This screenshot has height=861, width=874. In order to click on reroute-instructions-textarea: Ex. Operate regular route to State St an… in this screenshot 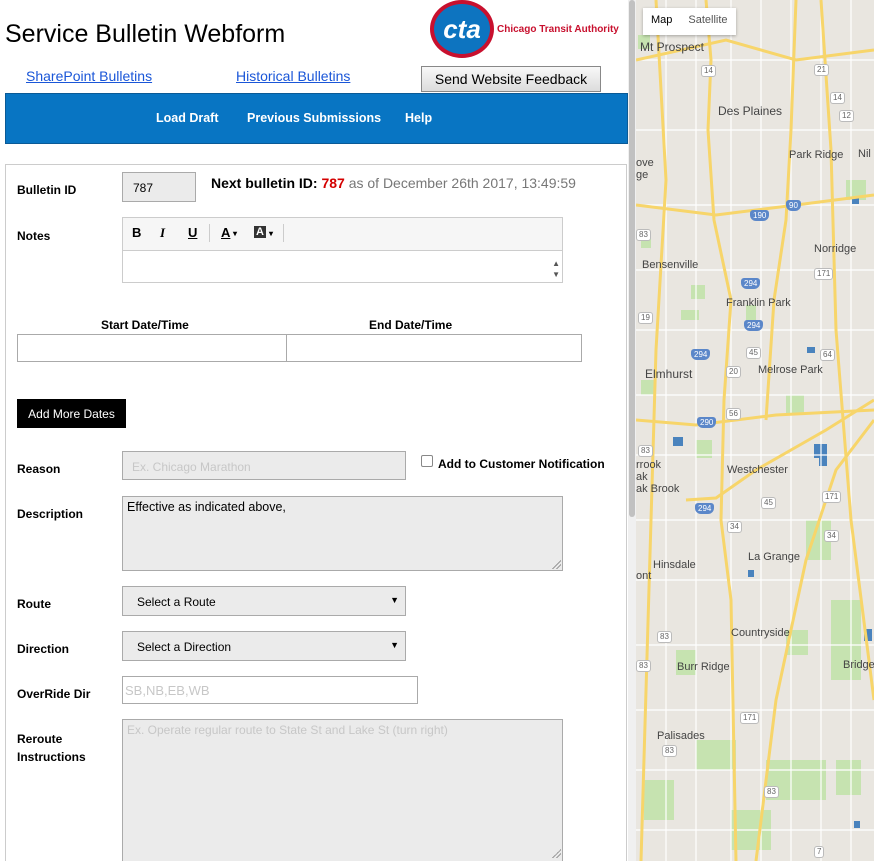, I will do `click(342, 790)`.